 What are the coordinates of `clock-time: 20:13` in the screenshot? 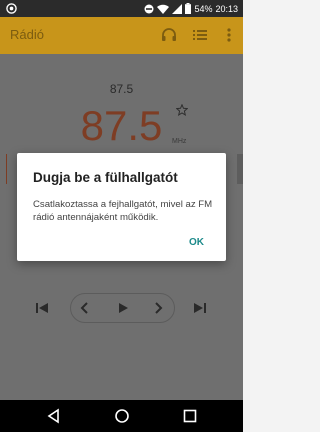 It's located at (226, 8).